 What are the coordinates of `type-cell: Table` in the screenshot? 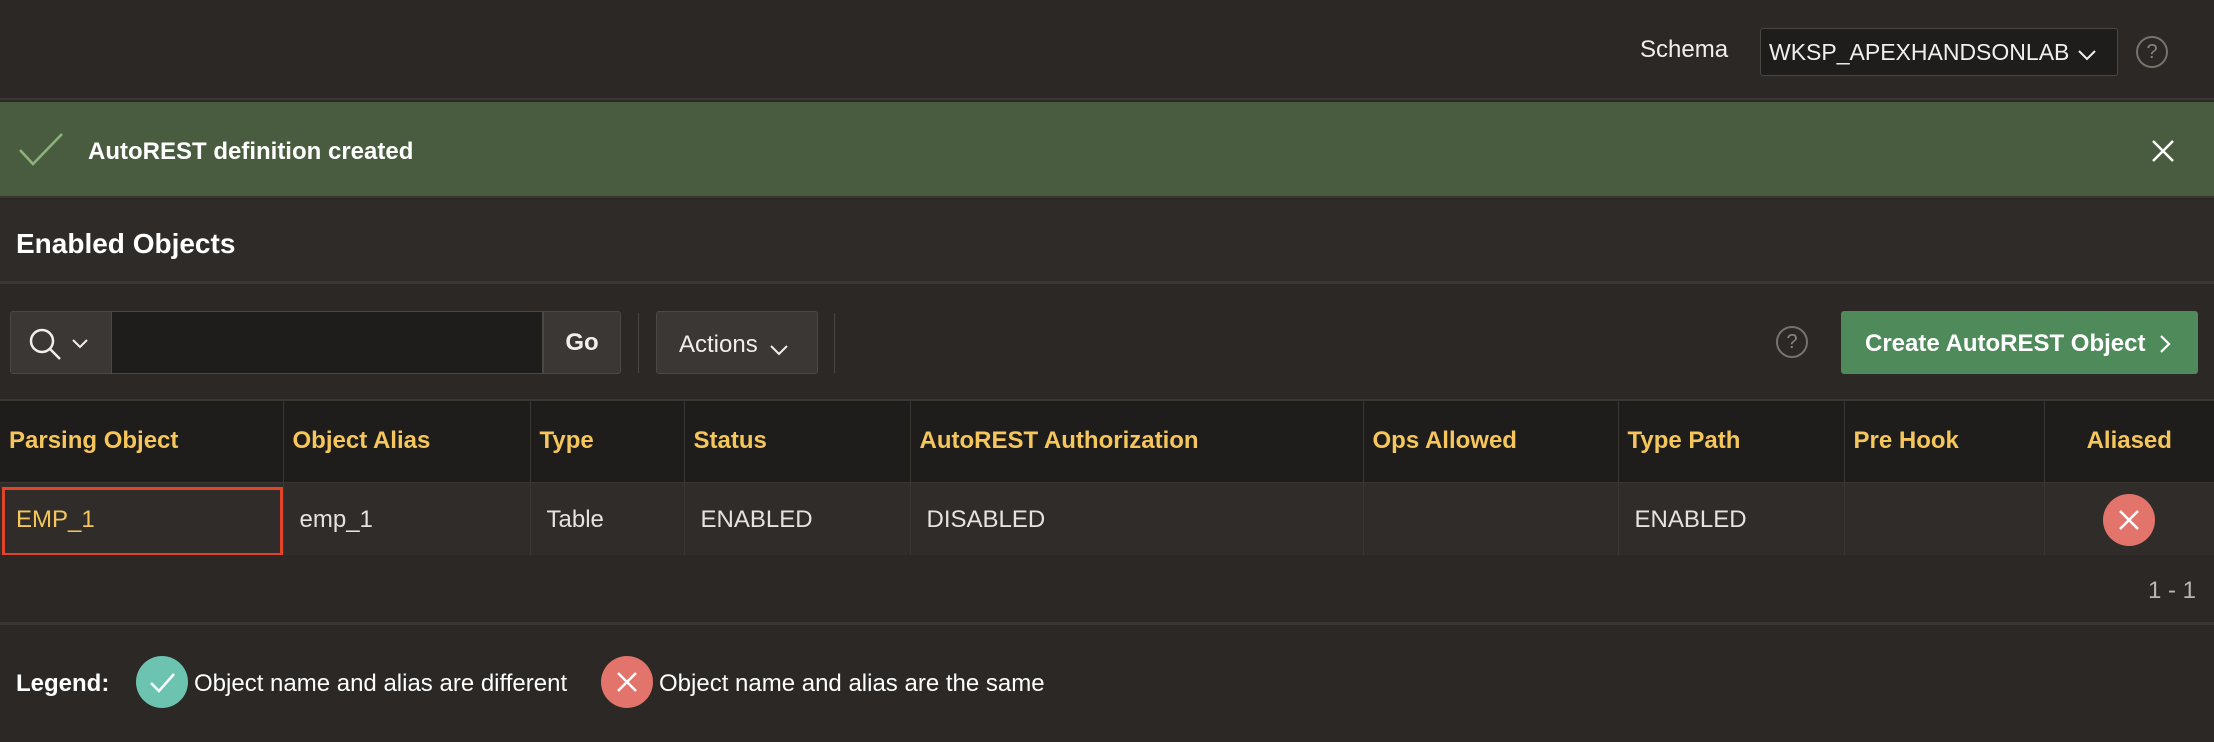 It's located at (607, 520).